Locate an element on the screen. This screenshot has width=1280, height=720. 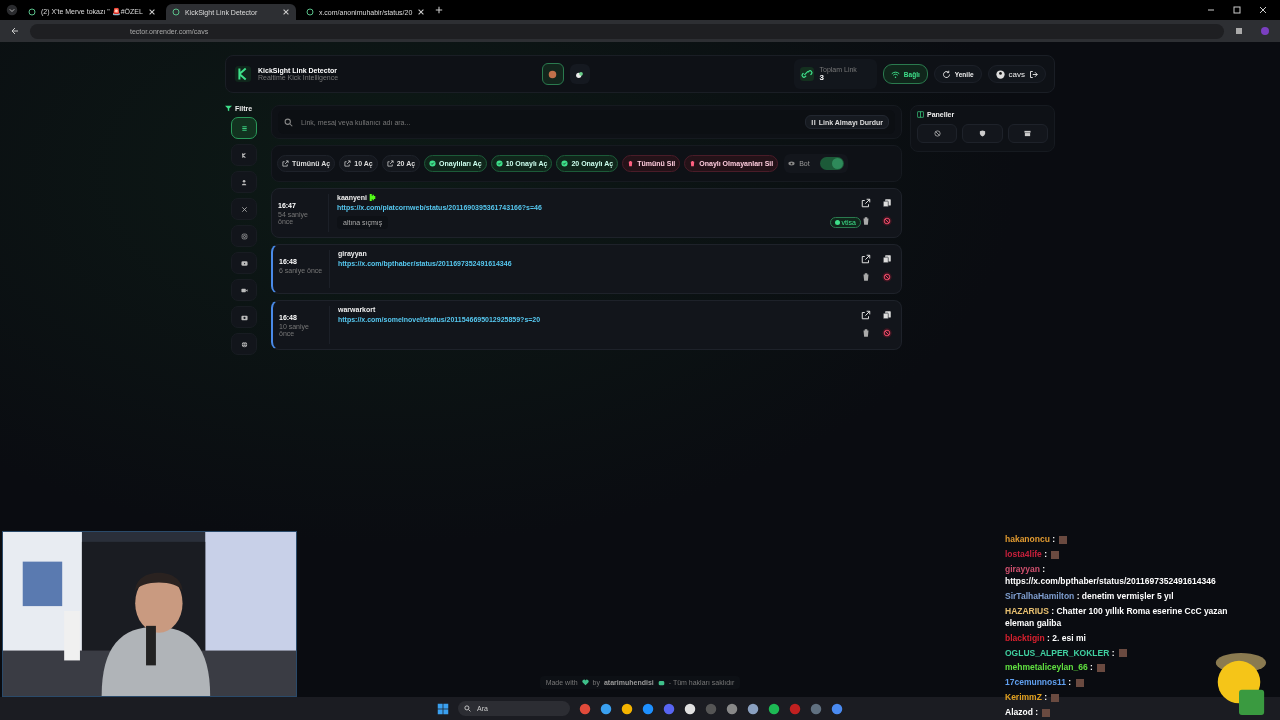
wifi-icon is located at coordinates (895, 74).